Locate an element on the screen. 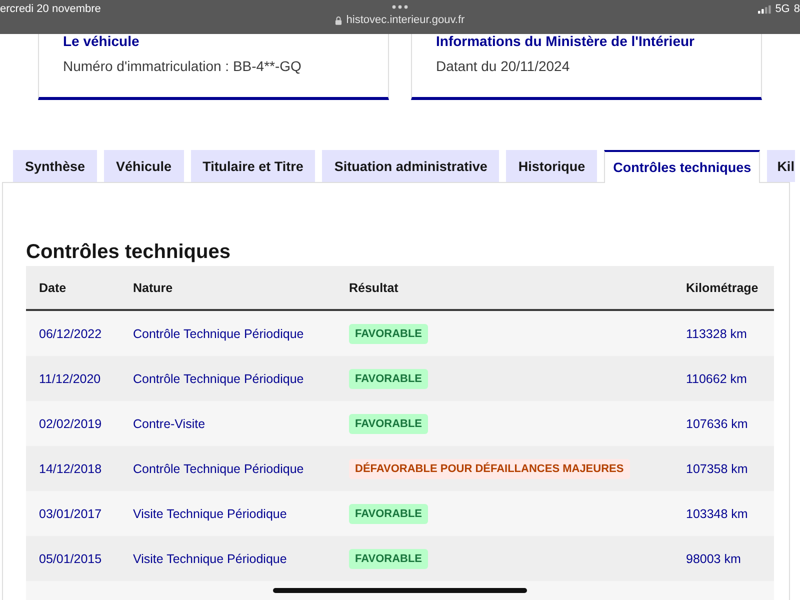  mileage-text: 107358 km is located at coordinates (717, 469).